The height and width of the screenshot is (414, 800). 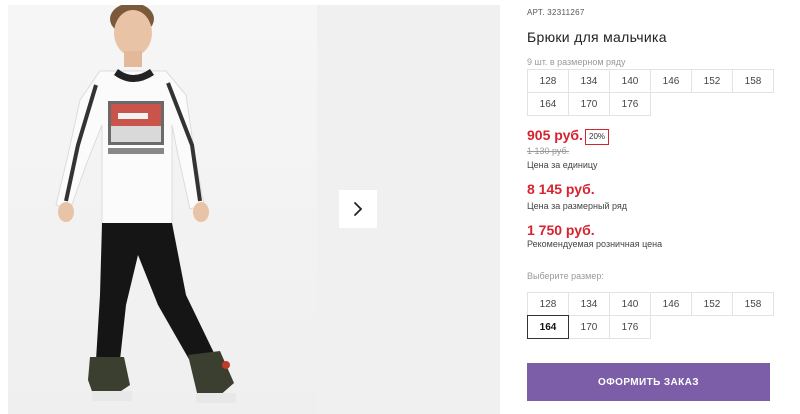 What do you see at coordinates (630, 327) in the screenshot?
I see `size-option-176: 176` at bounding box center [630, 327].